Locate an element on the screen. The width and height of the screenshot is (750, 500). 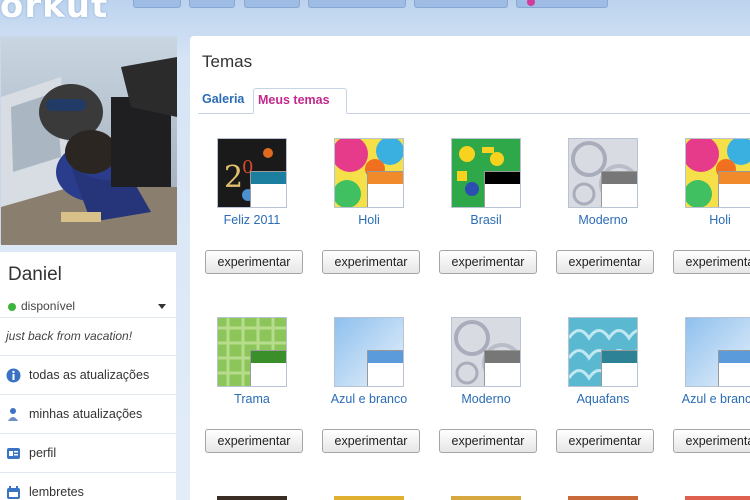
status-message: just back from vacation! is located at coordinates (69, 336).